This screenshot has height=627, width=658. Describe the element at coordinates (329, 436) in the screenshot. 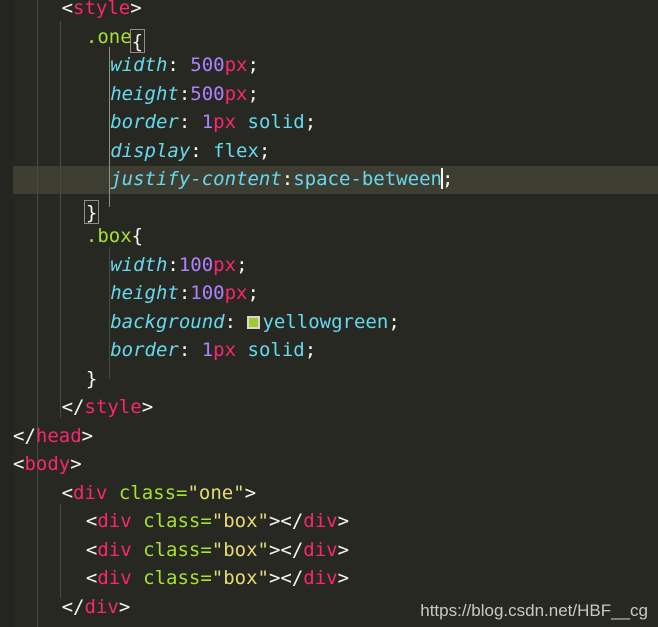

I see `code-line: </head>` at that location.